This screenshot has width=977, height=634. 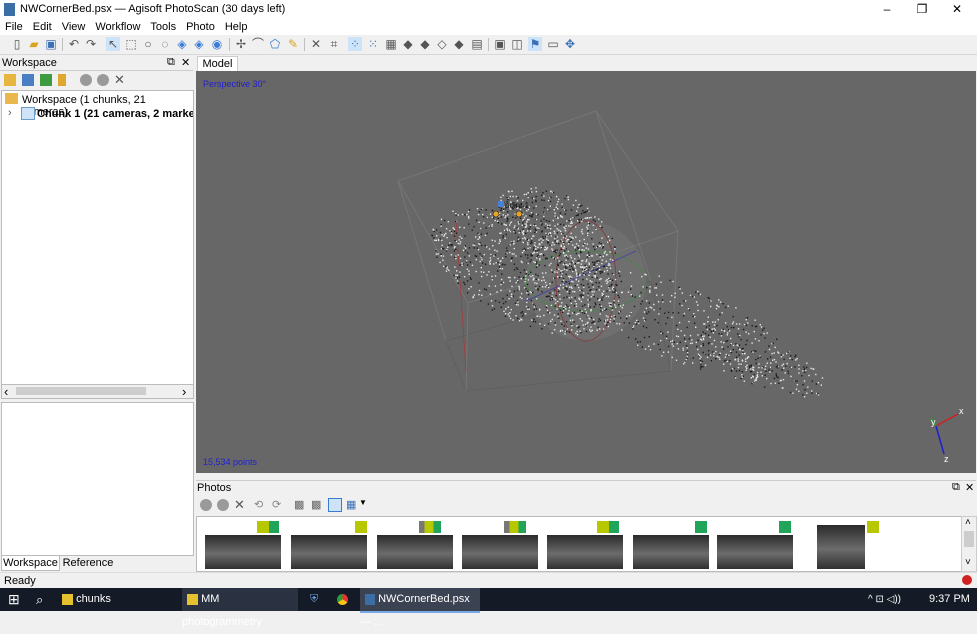 I want to click on filter-by-marker-icon: ▩, so click(x=299, y=504).